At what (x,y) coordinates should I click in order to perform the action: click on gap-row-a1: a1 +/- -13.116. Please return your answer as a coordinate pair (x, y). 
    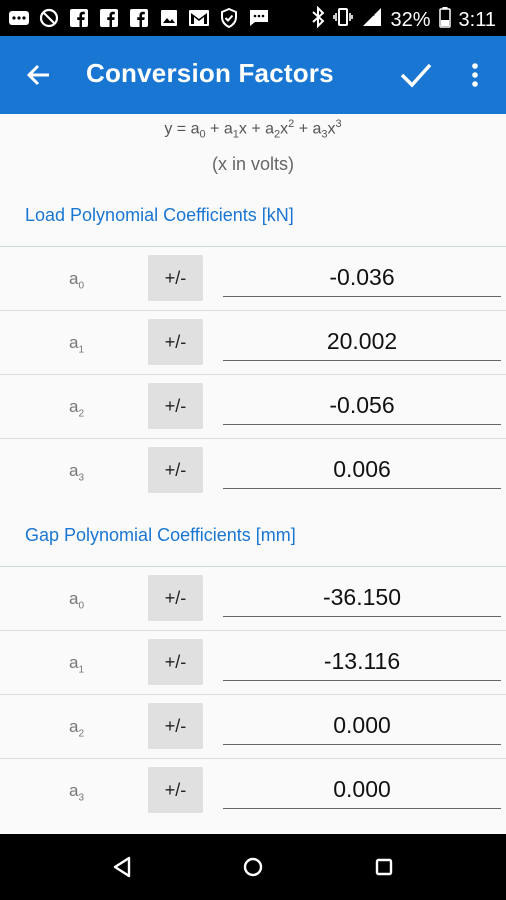
    Looking at the image, I should click on (253, 663).